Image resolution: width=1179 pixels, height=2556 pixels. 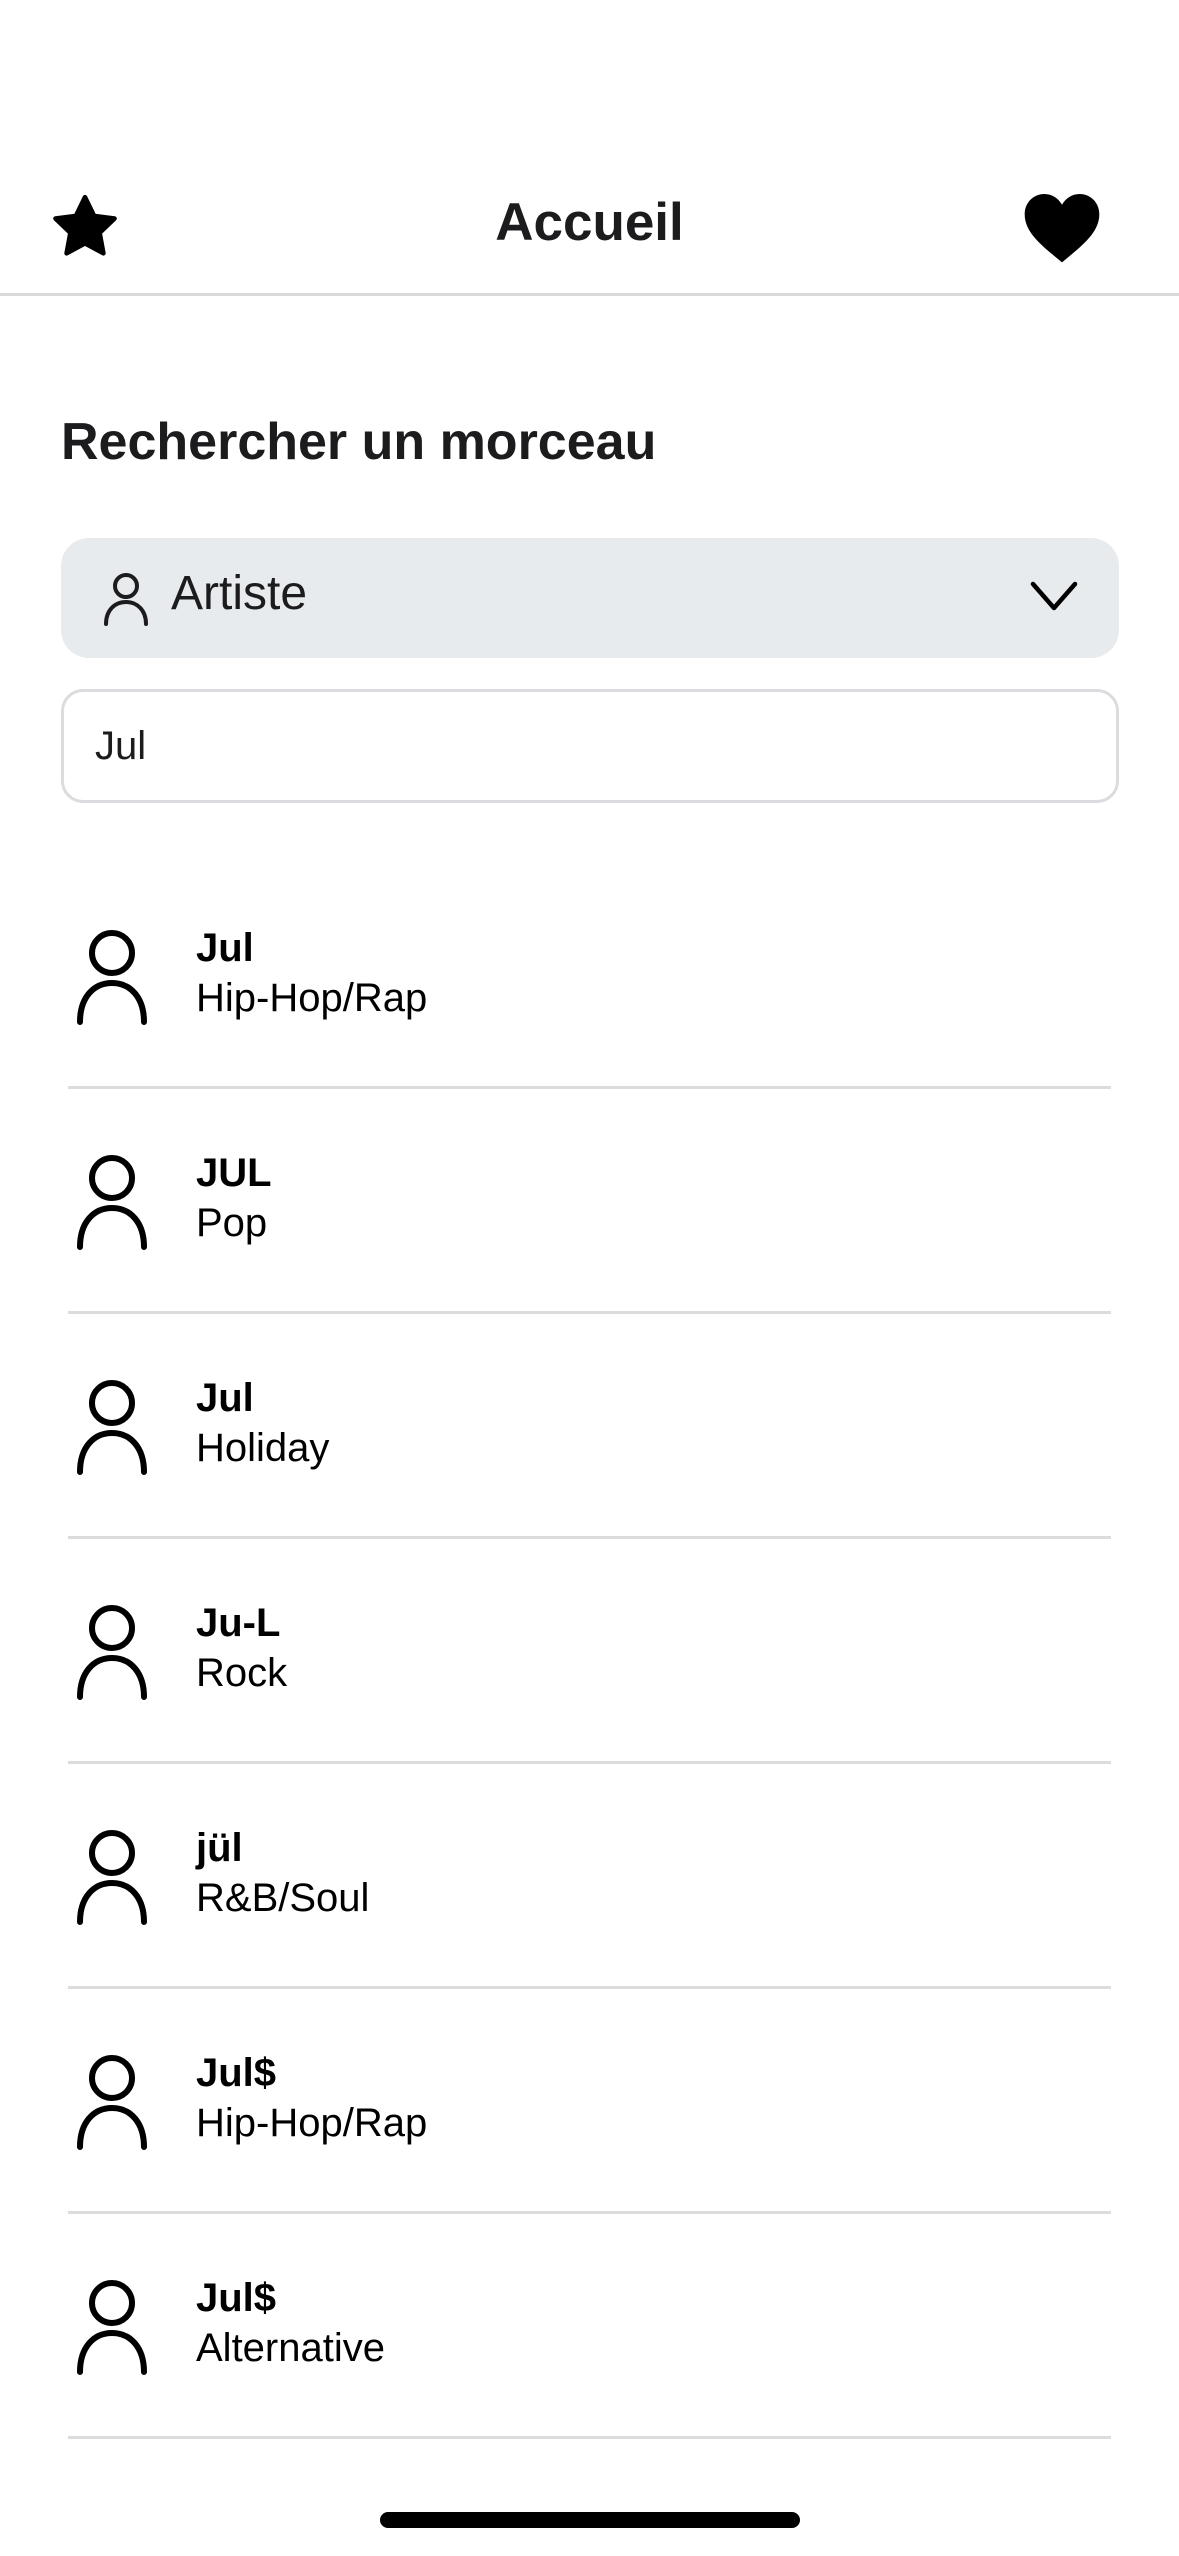 I want to click on artist-genre: Pop, so click(x=232, y=1223).